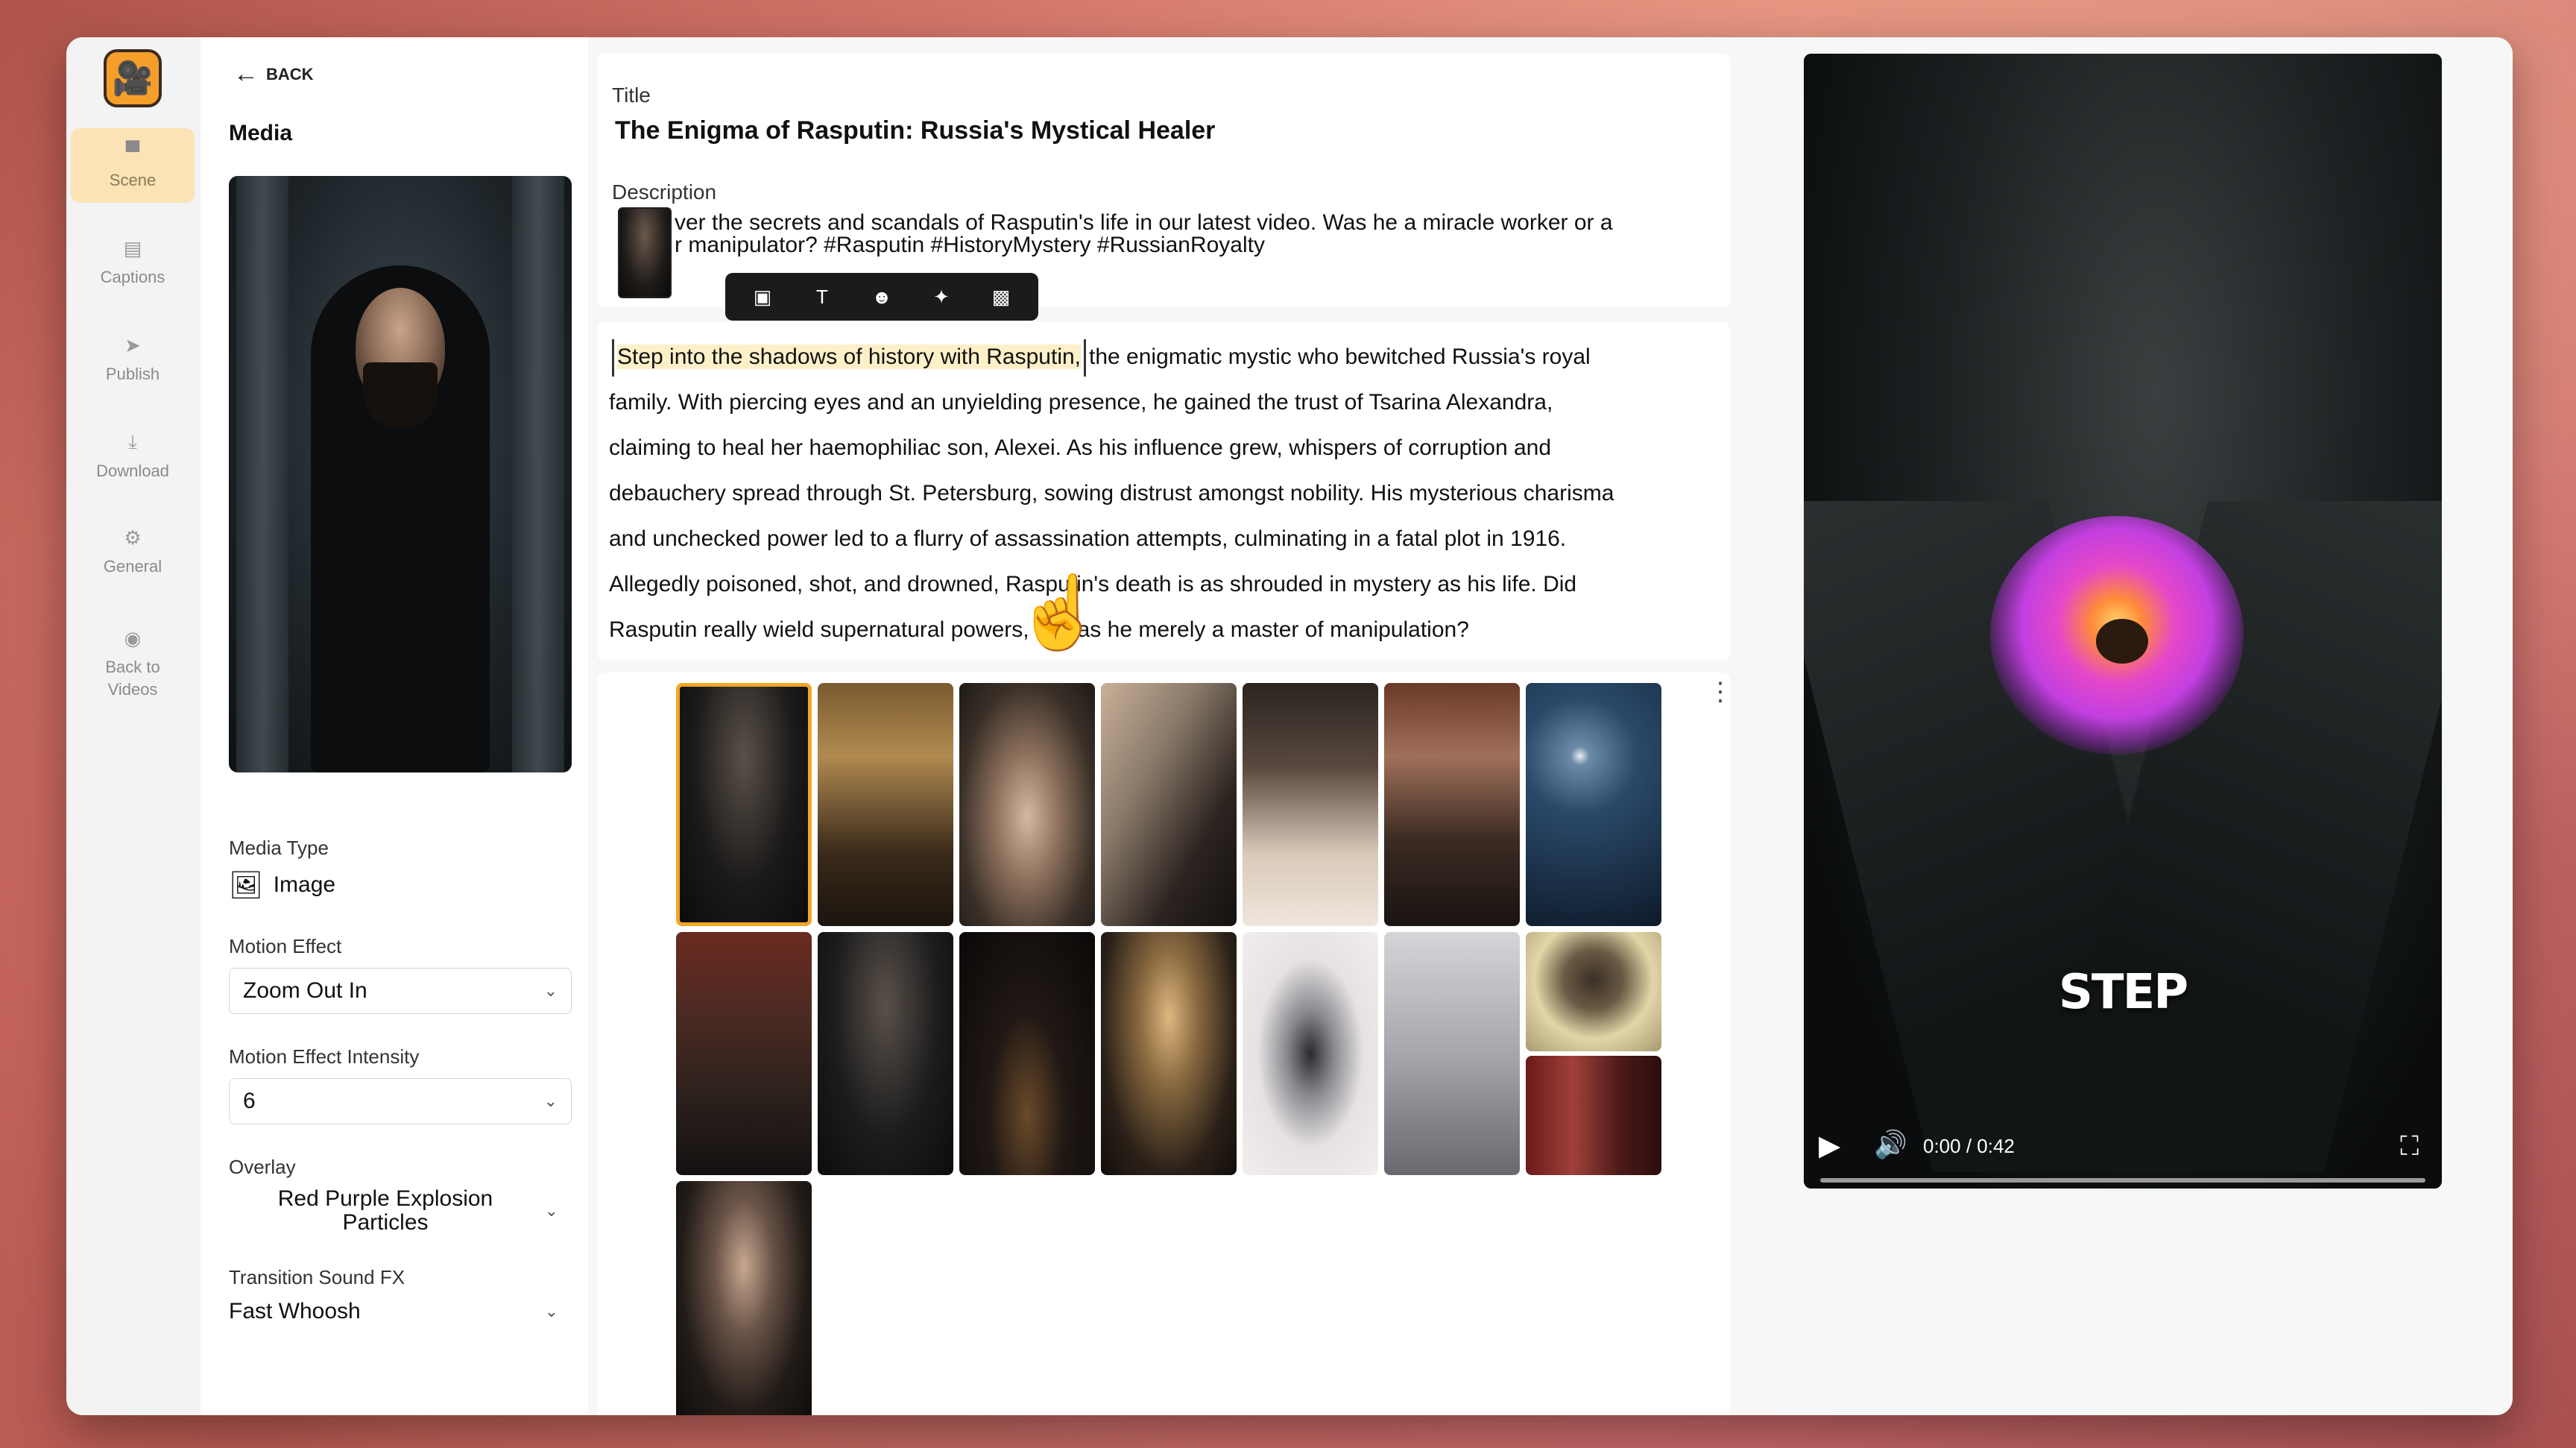 This screenshot has height=1448, width=2576. Describe the element at coordinates (132, 151) in the screenshot. I see `layers-icon: ▀` at that location.